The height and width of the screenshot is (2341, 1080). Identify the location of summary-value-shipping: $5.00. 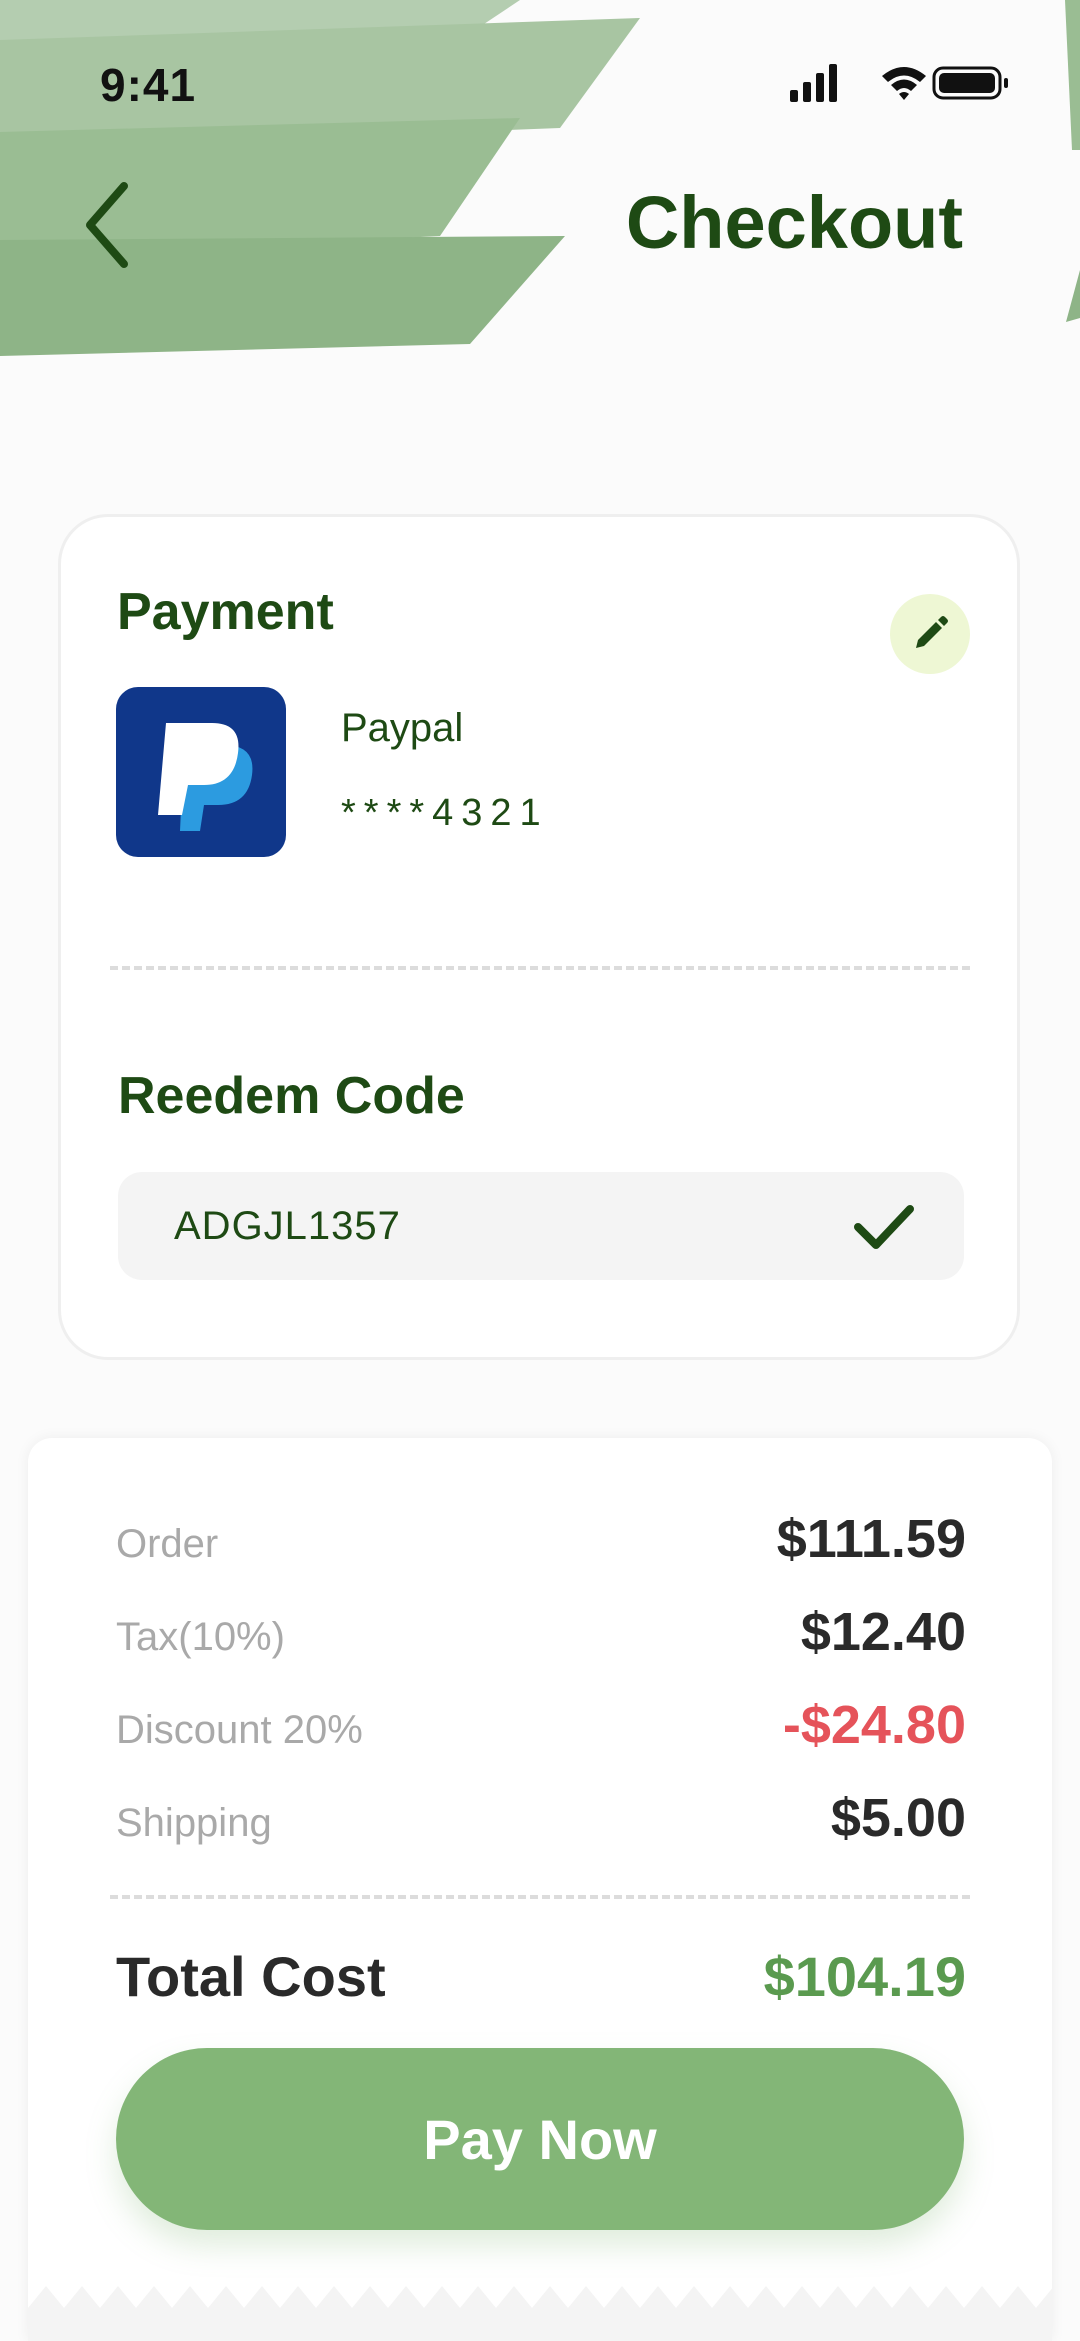
(898, 1818).